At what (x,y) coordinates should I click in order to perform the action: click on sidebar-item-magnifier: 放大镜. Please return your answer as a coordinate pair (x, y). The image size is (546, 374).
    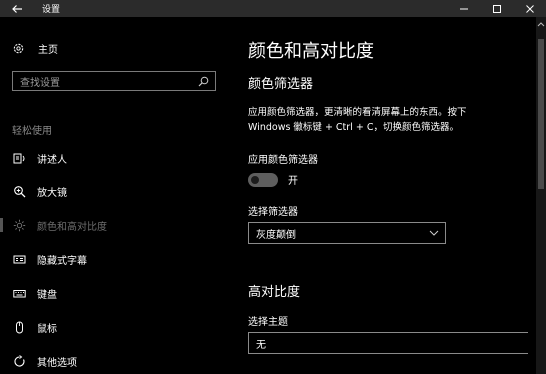
    Looking at the image, I should click on (114, 191).